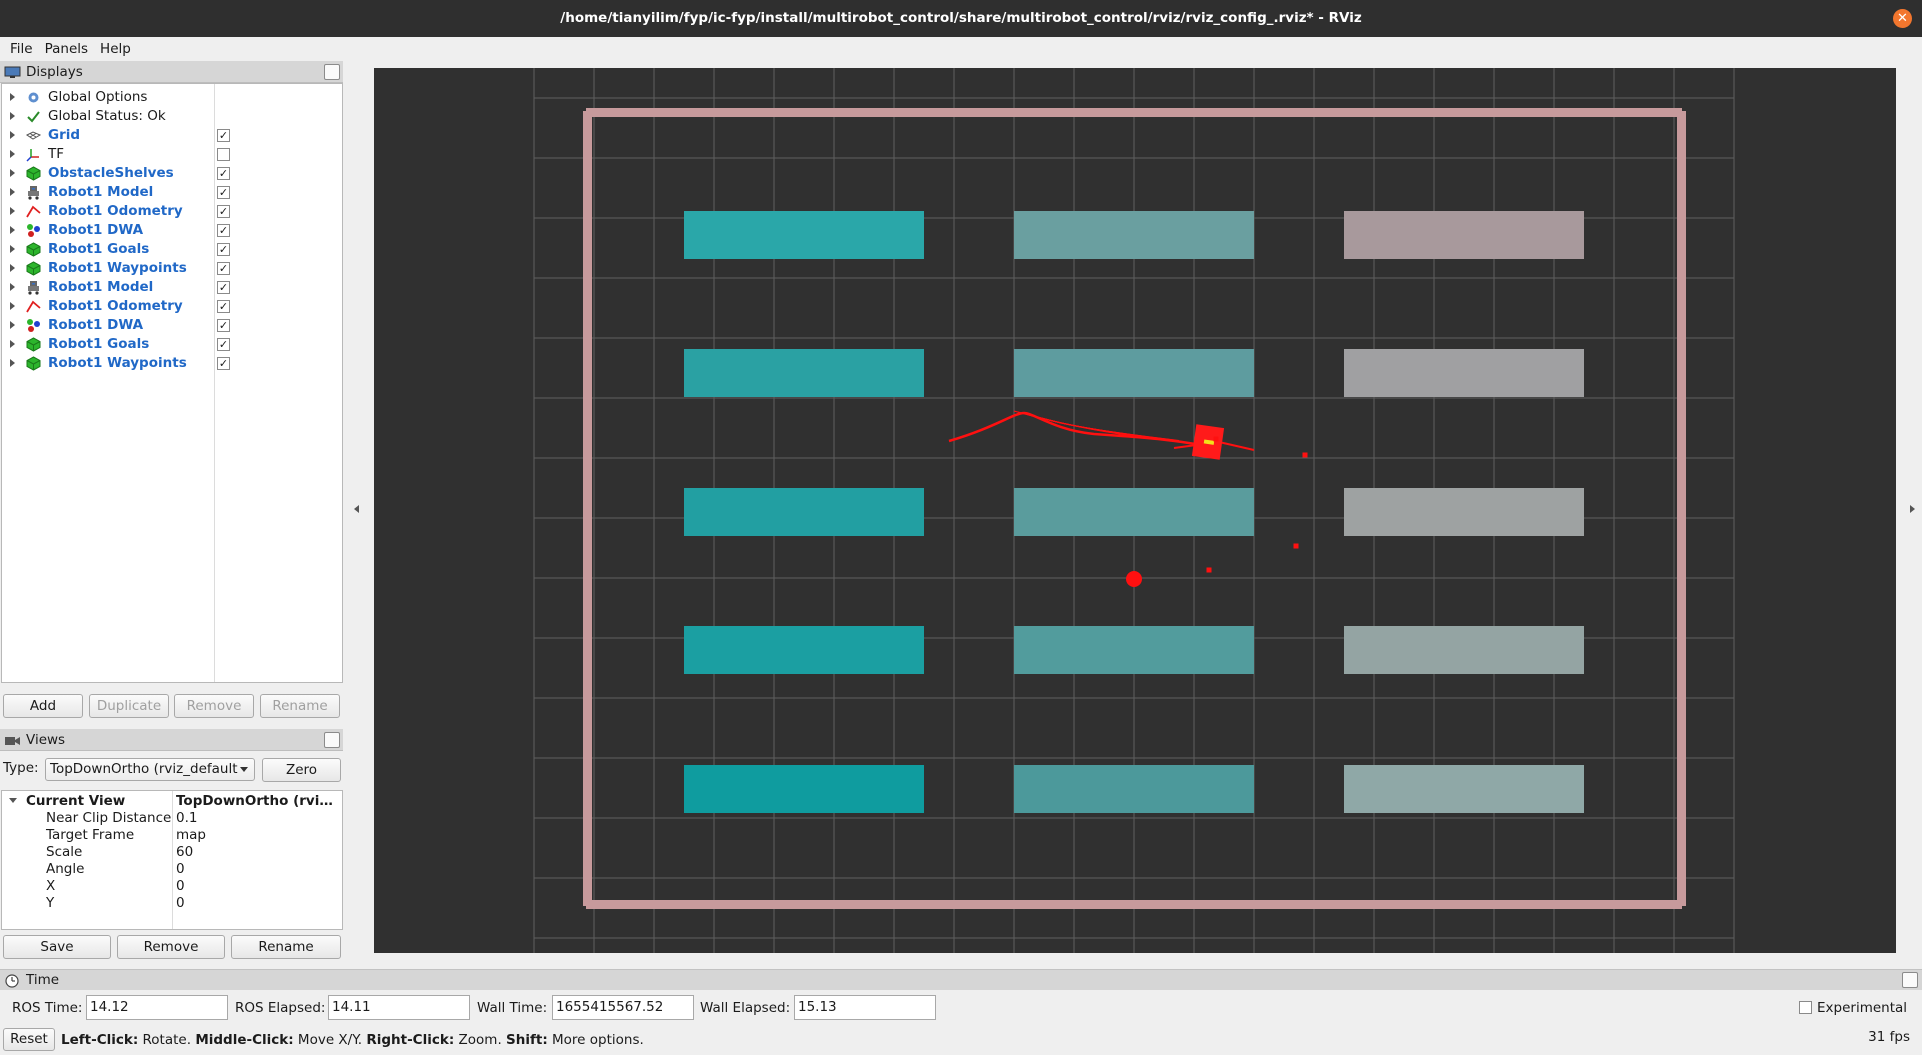 This screenshot has width=1922, height=1055. What do you see at coordinates (76, 801) in the screenshot?
I see `current-view-label: Current View` at bounding box center [76, 801].